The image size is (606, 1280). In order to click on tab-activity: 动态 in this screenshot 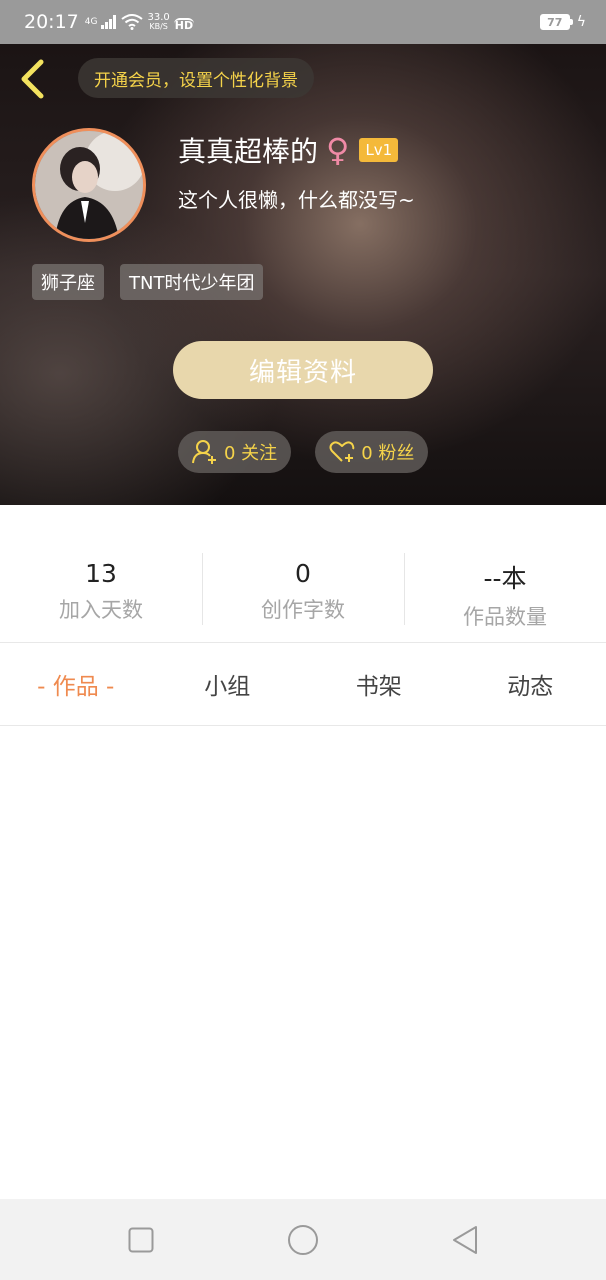, I will do `click(530, 684)`.